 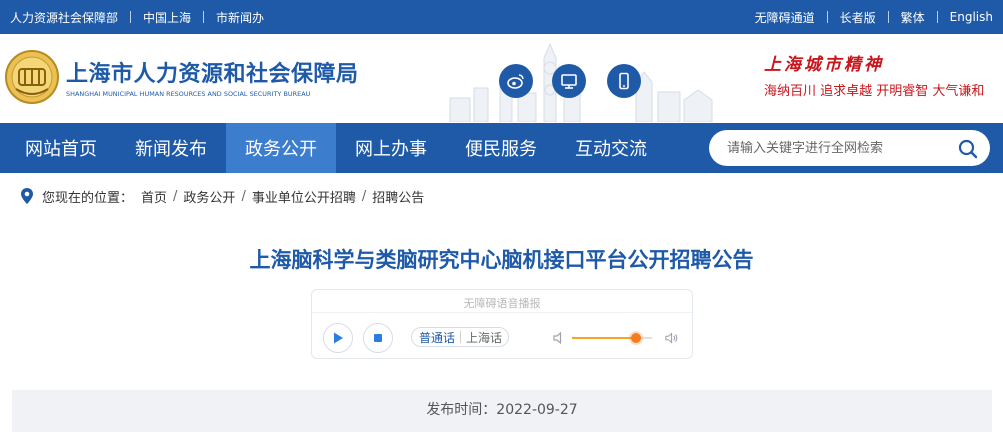 What do you see at coordinates (88, 198) in the screenshot?
I see `breadcrumb-label: 您现在的位置：` at bounding box center [88, 198].